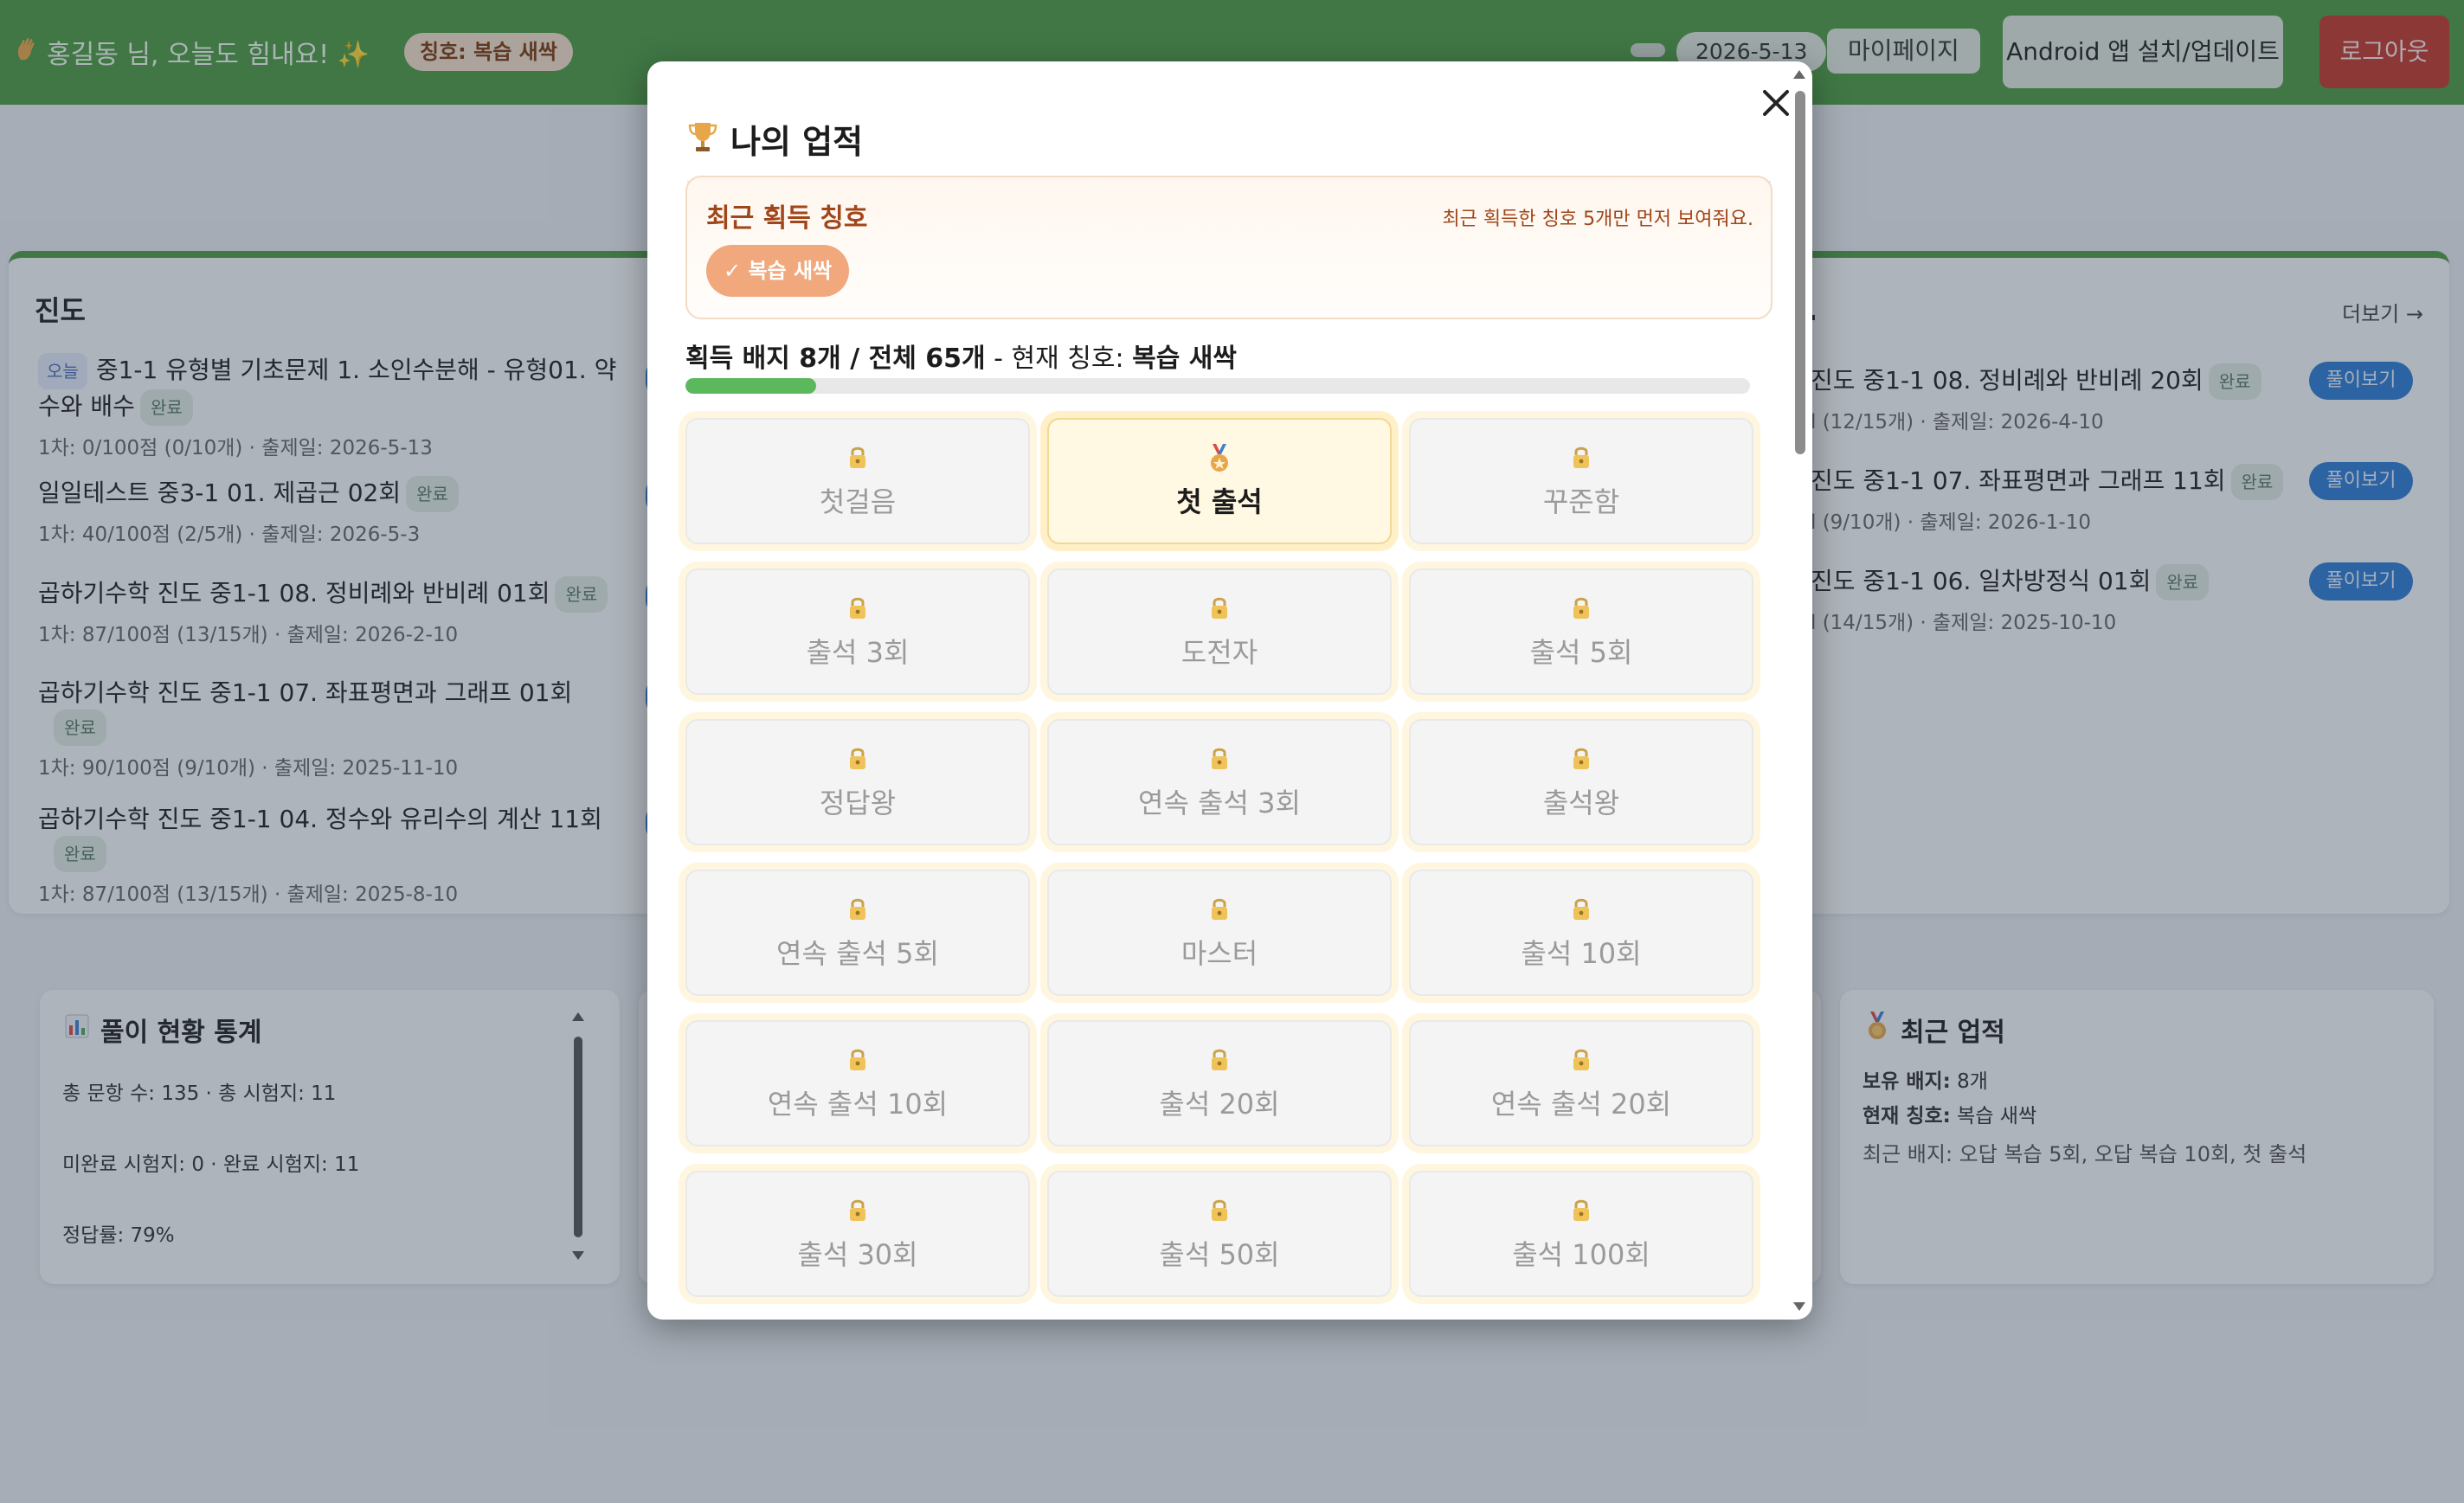  Describe the element at coordinates (1219, 1083) in the screenshot. I see `badge-tile: 출석 20회` at that location.